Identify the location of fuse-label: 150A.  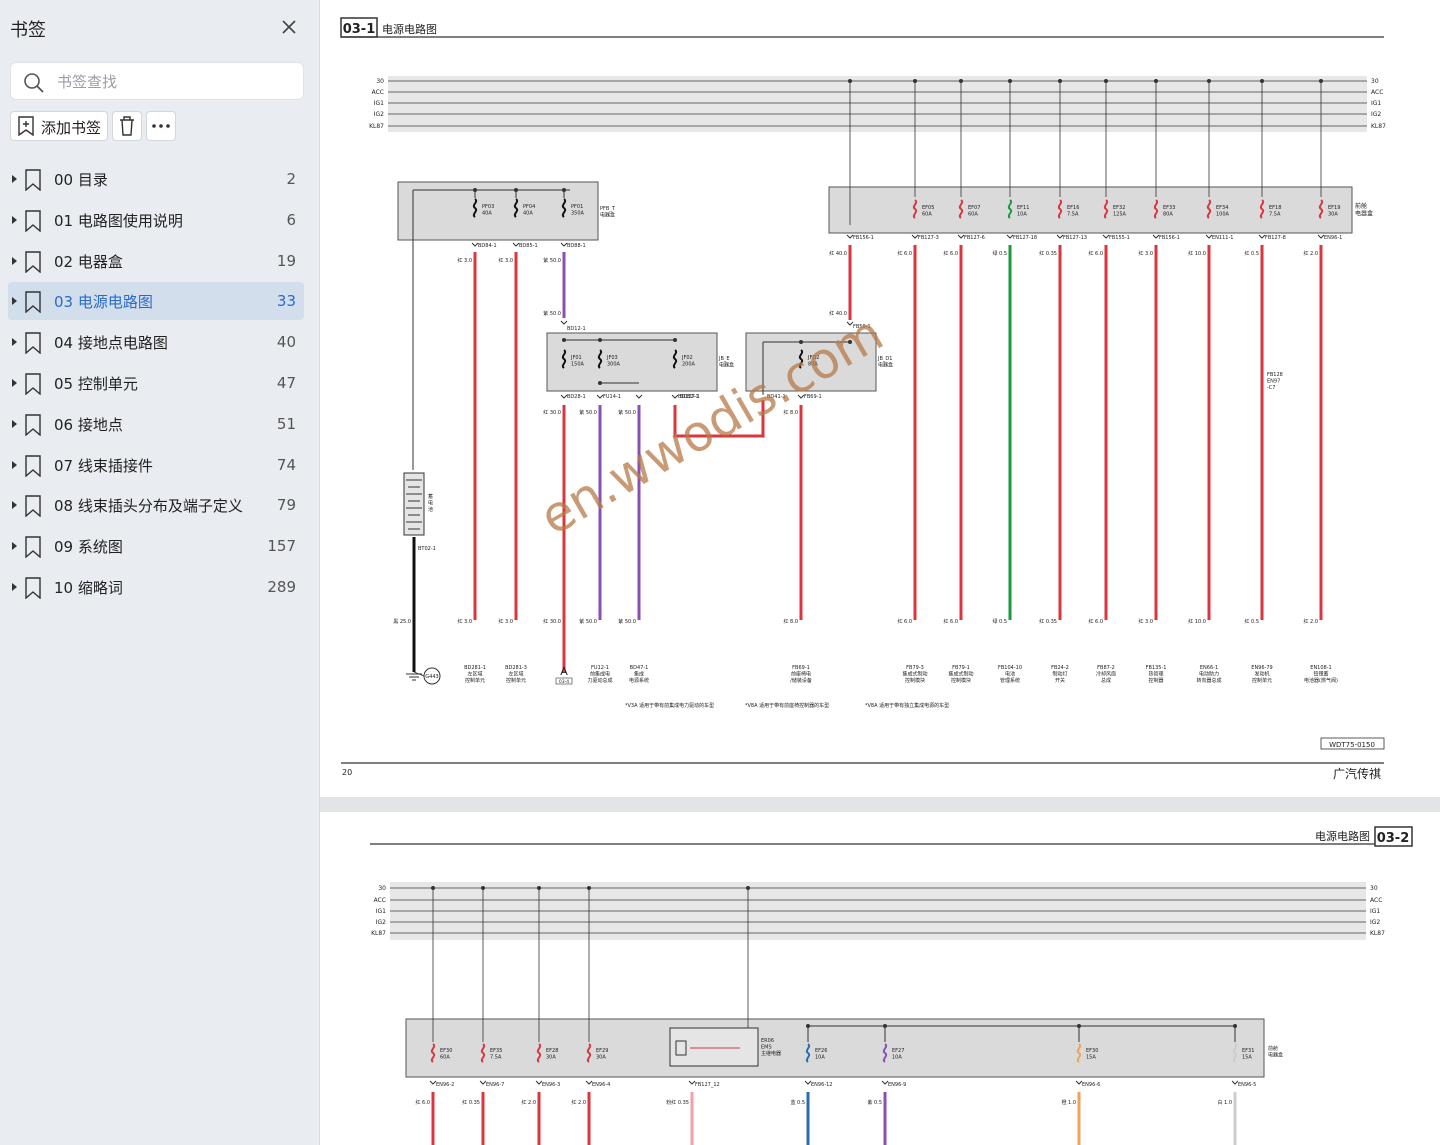
(578, 365).